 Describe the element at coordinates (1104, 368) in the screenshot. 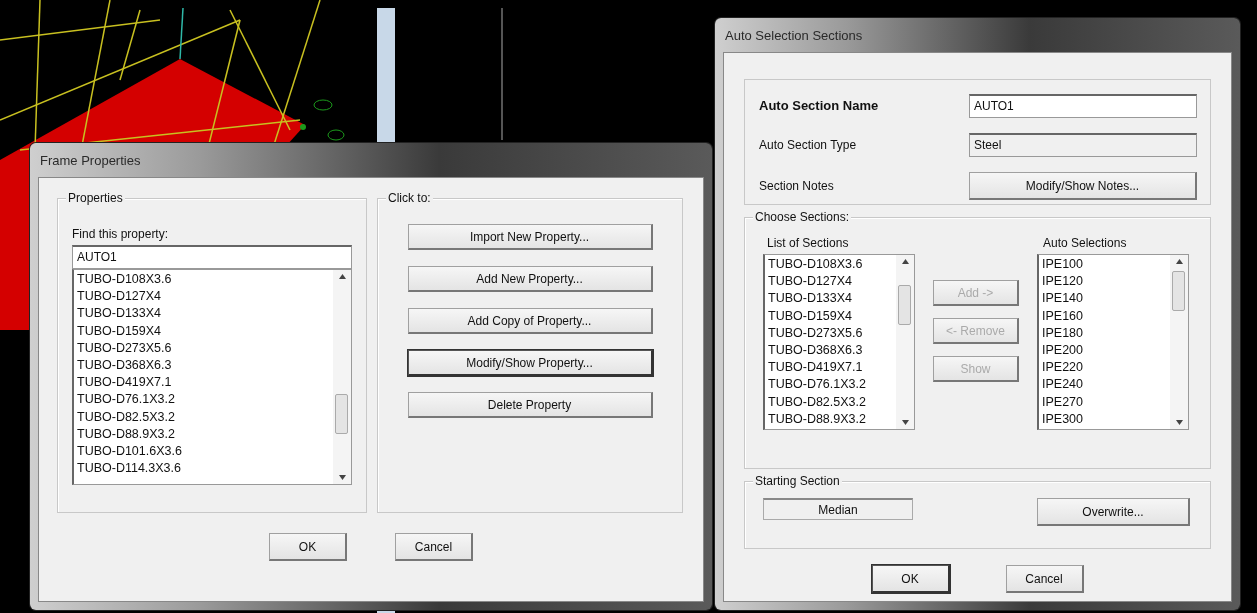

I see `list-item: IPE220` at that location.